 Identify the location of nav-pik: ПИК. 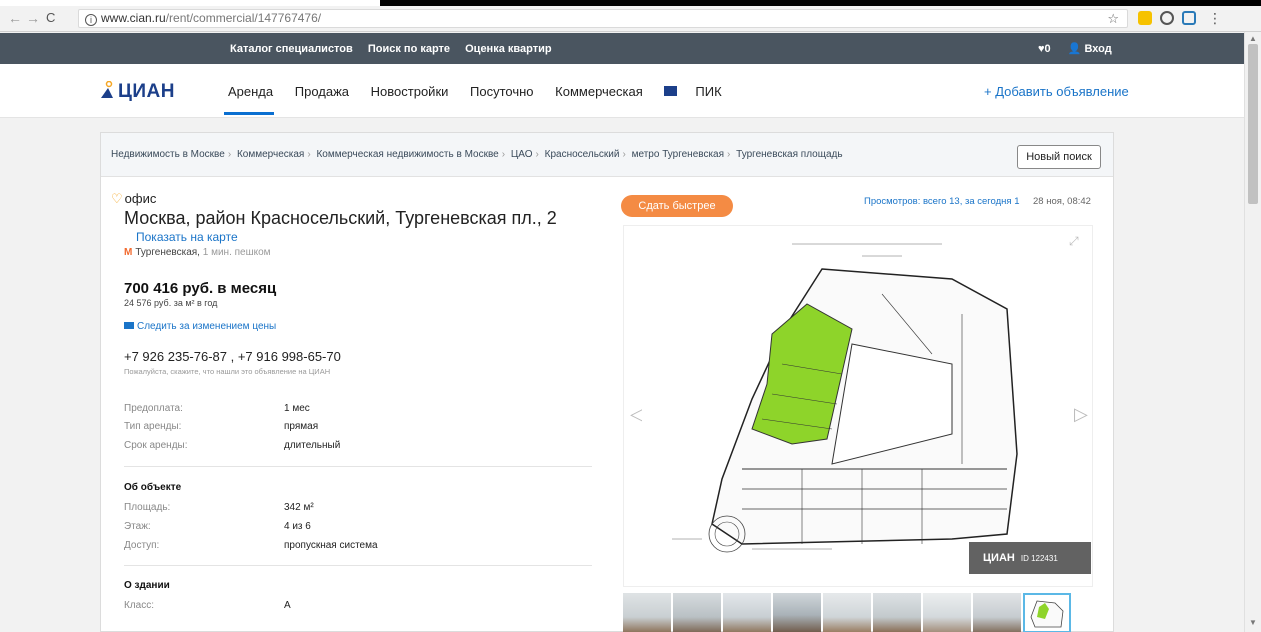
(701, 91).